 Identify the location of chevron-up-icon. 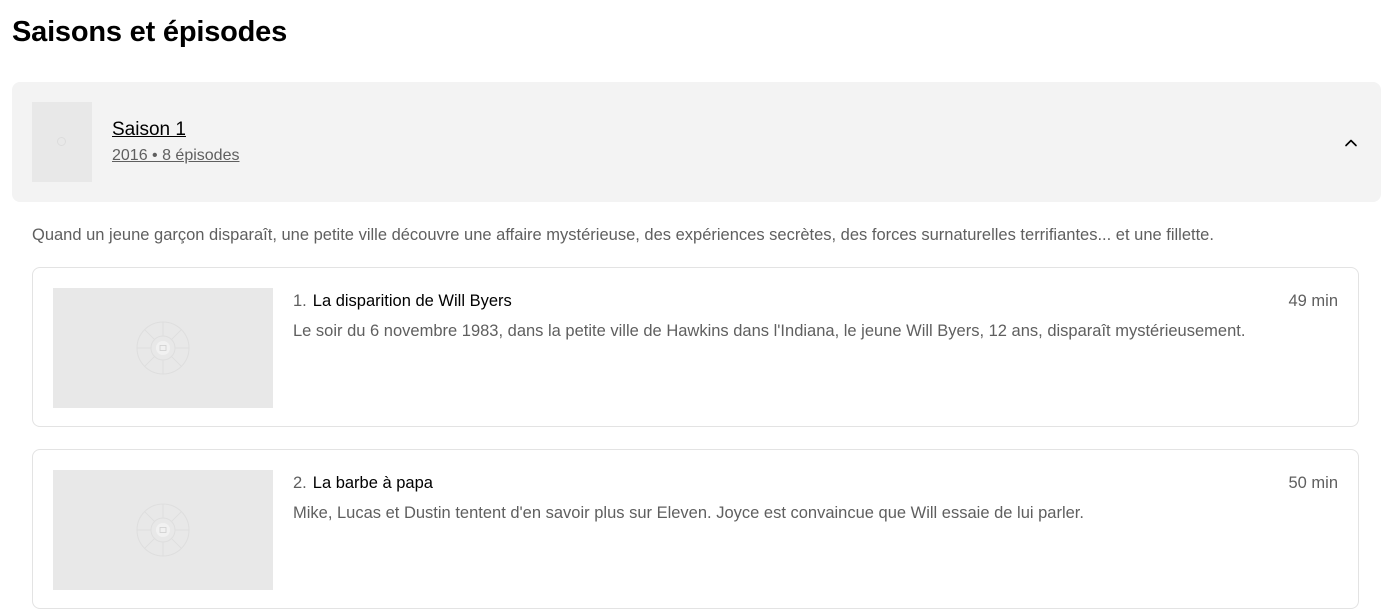
(1351, 143).